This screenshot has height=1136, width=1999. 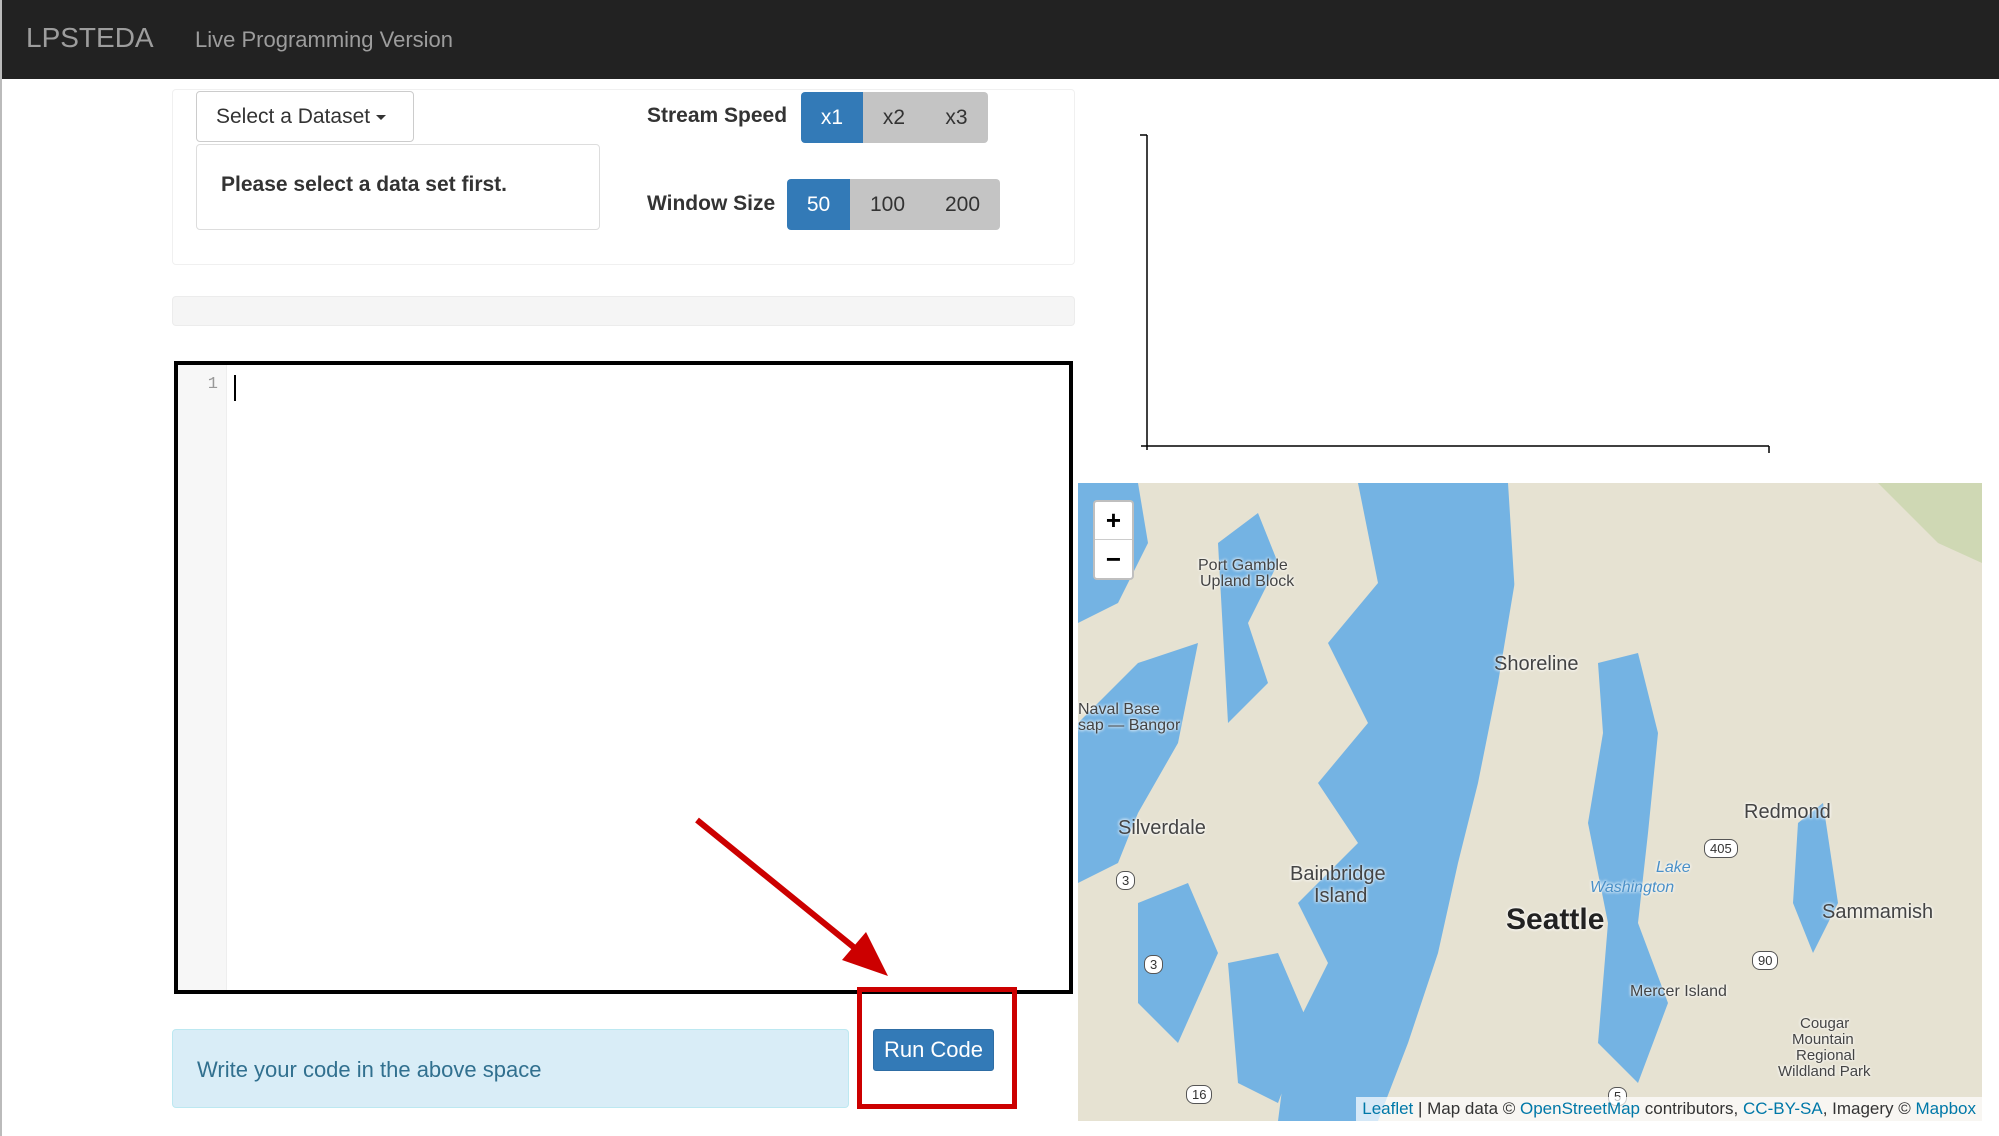 What do you see at coordinates (1946, 1108) in the screenshot?
I see `mapbox-link: Mapbox` at bounding box center [1946, 1108].